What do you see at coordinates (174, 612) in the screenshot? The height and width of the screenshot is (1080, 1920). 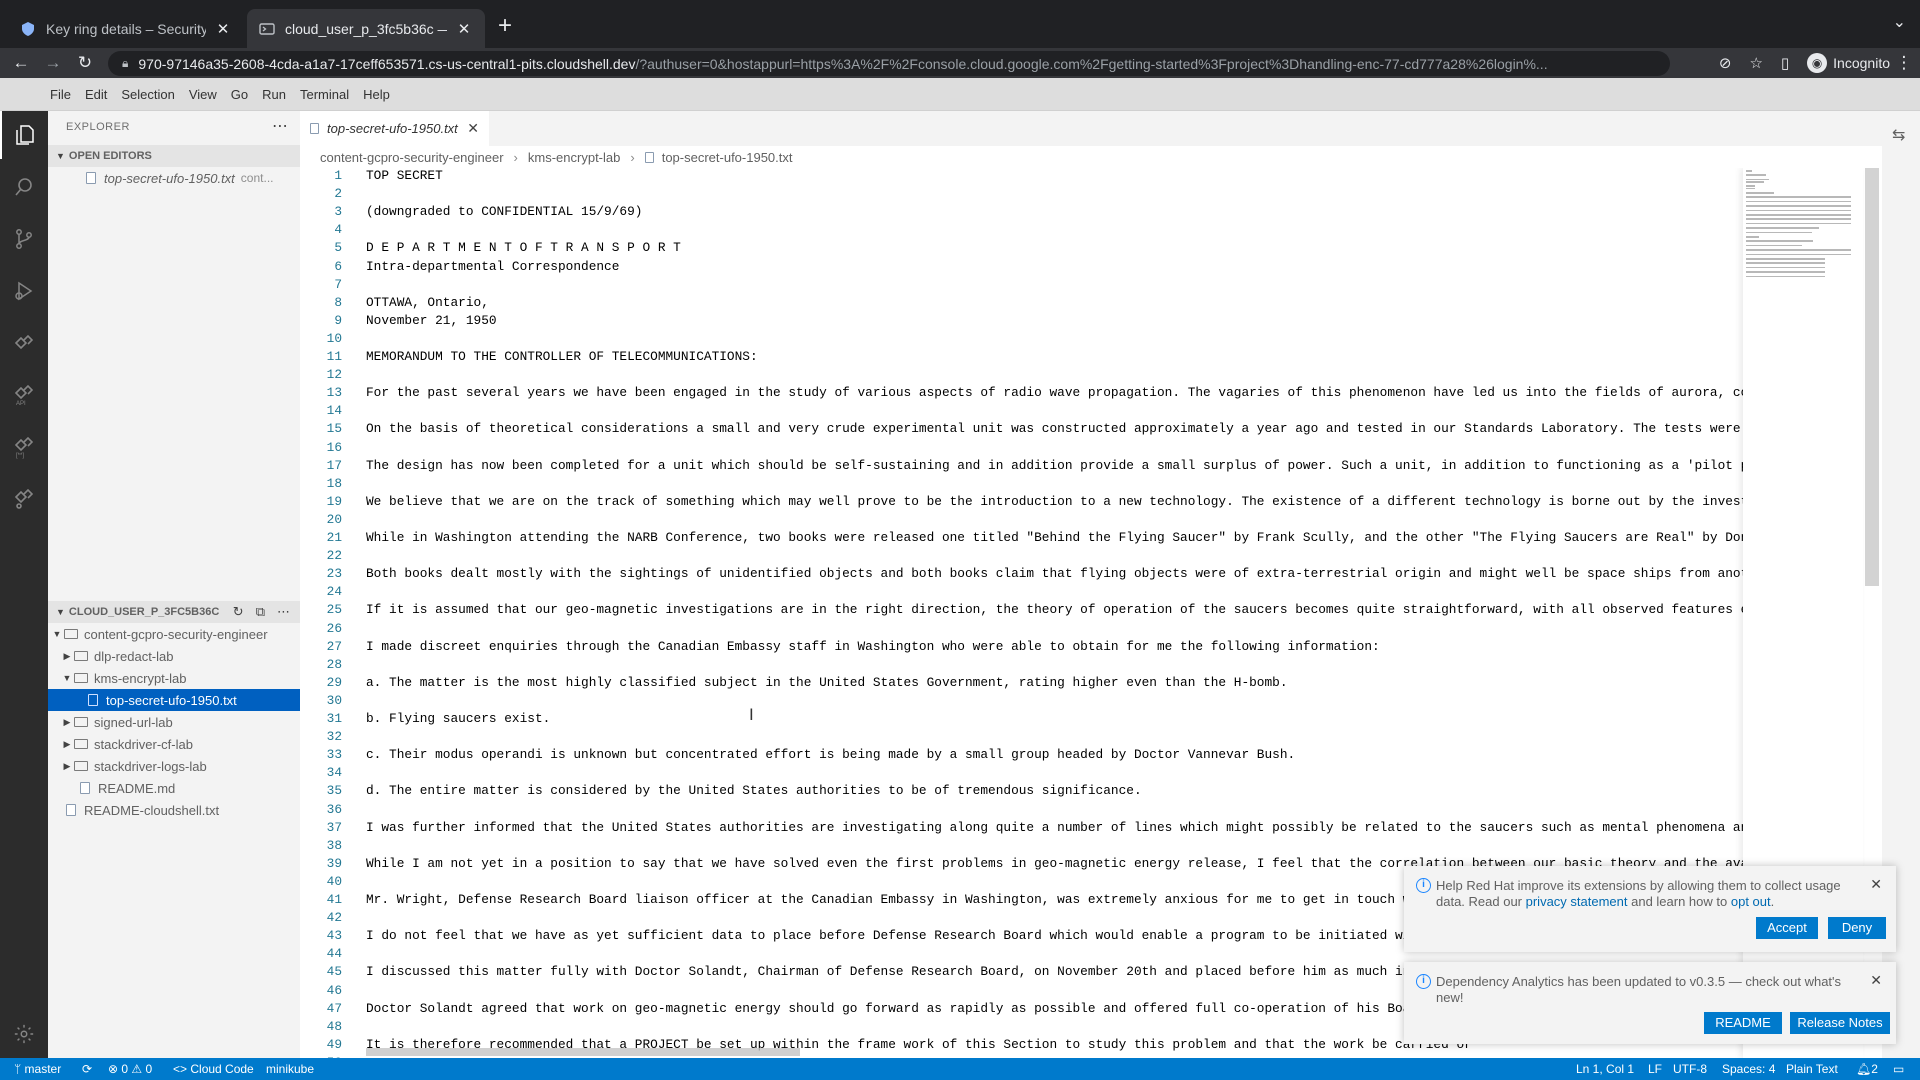 I see `workspace-header: ▼ CLOUD_USER_P_3FC5B36C ↻ ⧉ ⋯` at bounding box center [174, 612].